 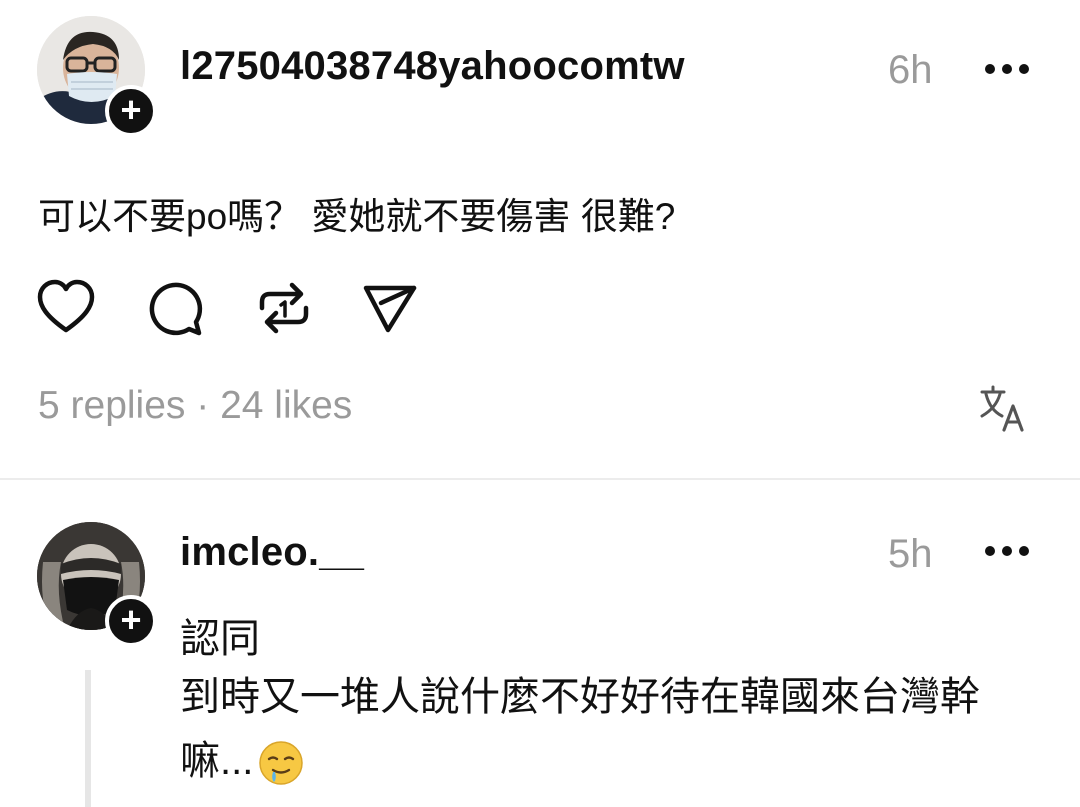 I want to click on post-timestamp: 6h, so click(x=910, y=70).